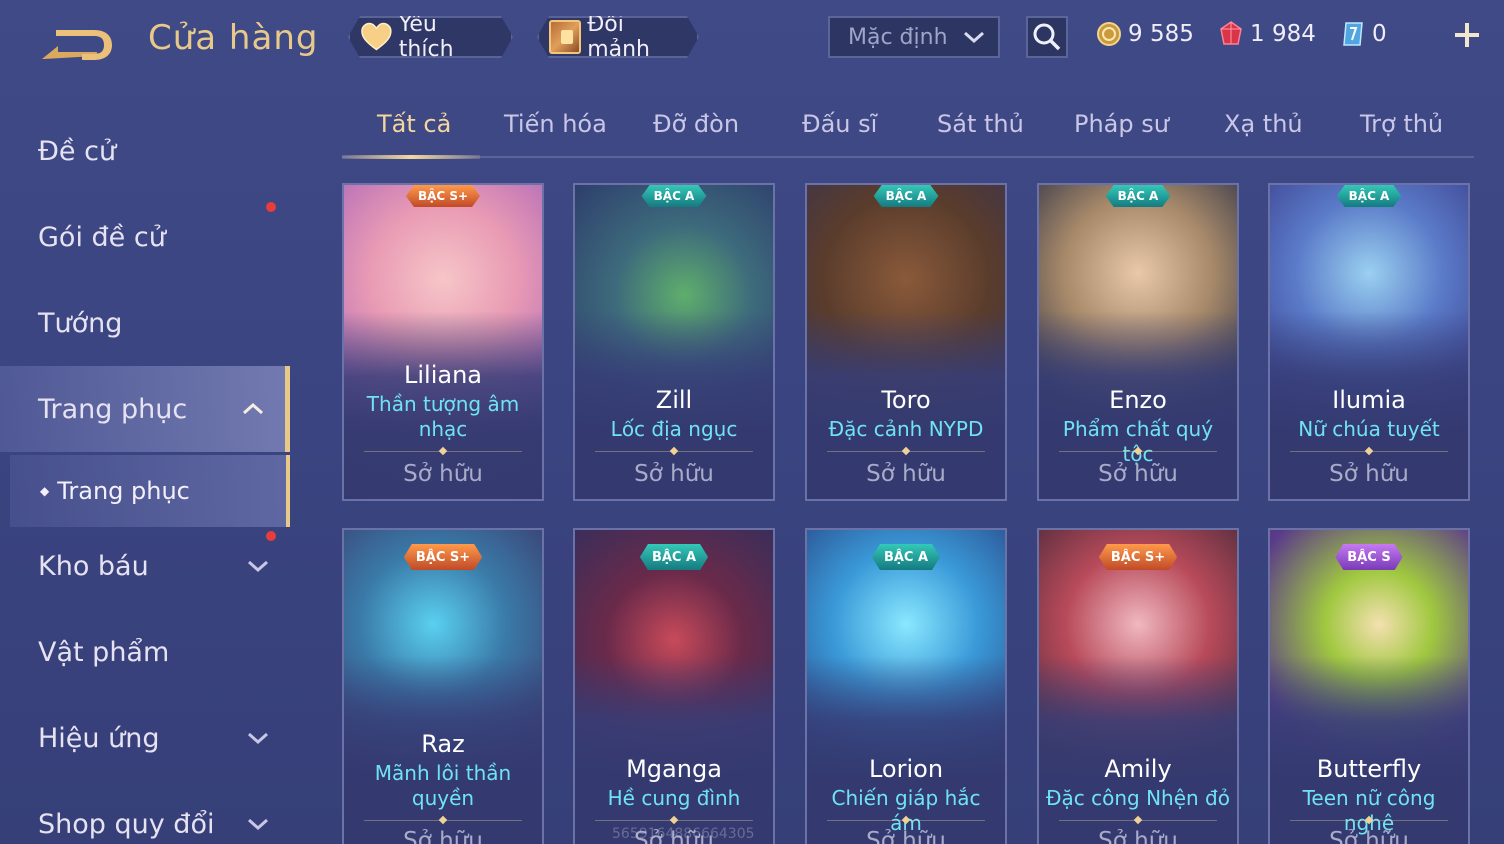  Describe the element at coordinates (1369, 686) in the screenshot. I see `skin-card: BẬC S Butterfly Teen nữ công nghệ Sở hữu` at that location.